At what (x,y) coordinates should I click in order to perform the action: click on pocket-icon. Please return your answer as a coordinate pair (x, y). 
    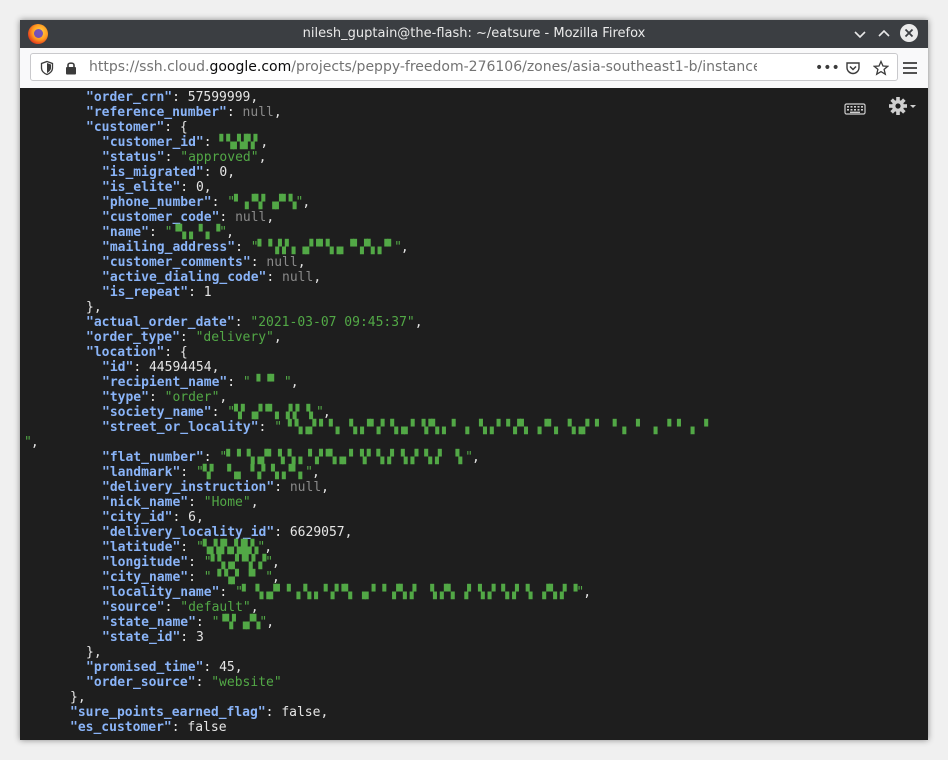
    Looking at the image, I should click on (853, 68).